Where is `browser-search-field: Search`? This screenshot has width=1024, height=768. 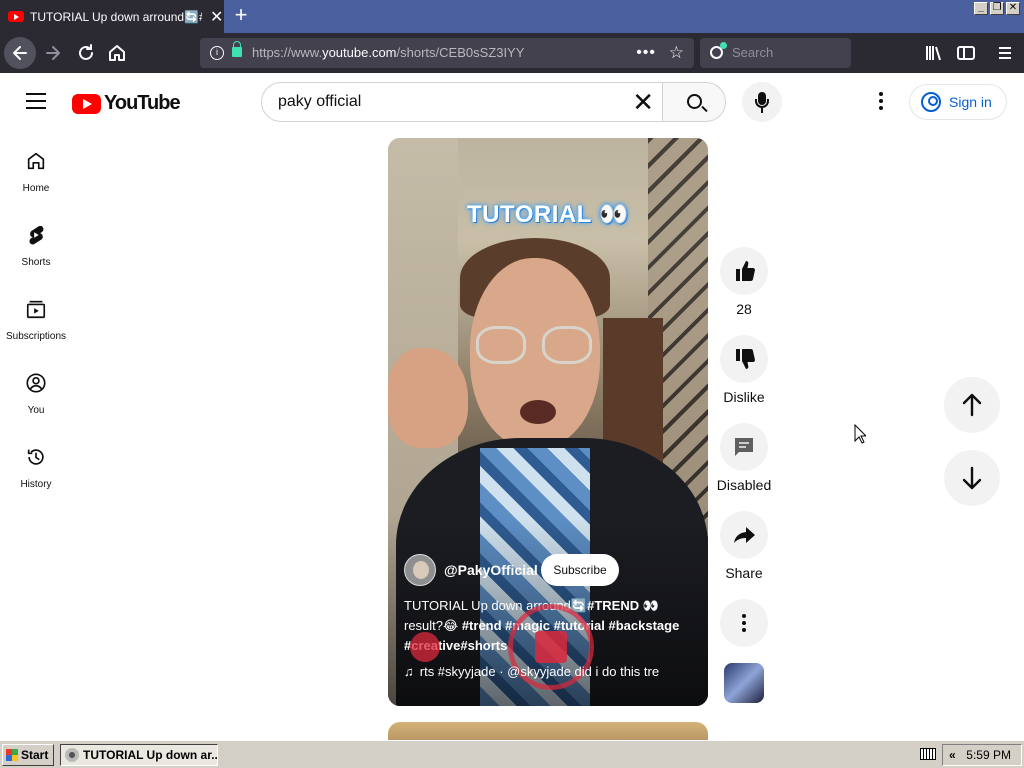 browser-search-field: Search is located at coordinates (775, 53).